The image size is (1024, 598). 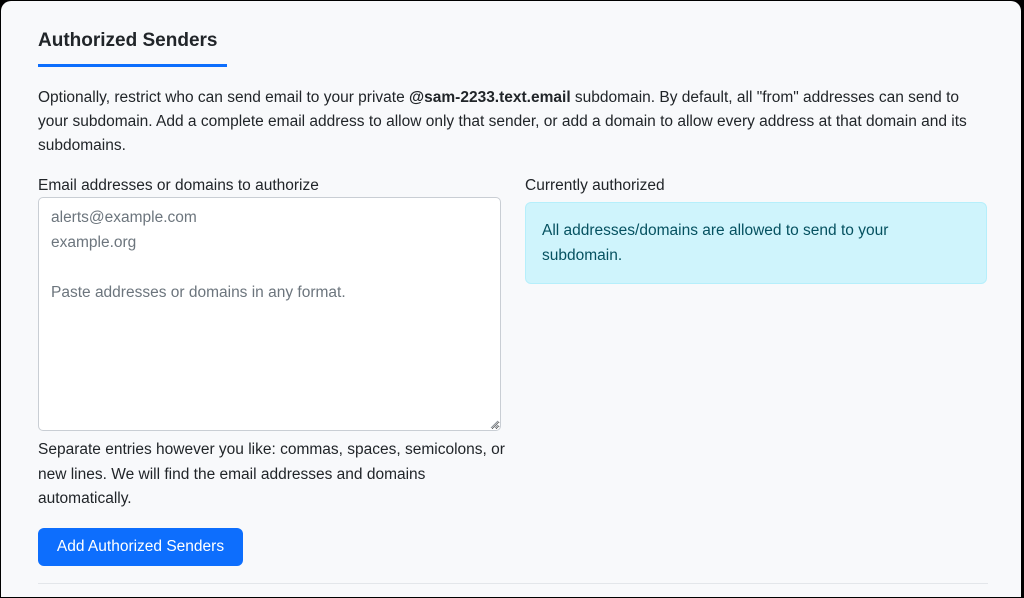 What do you see at coordinates (128, 40) in the screenshot?
I see `section-title: Authorized Senders` at bounding box center [128, 40].